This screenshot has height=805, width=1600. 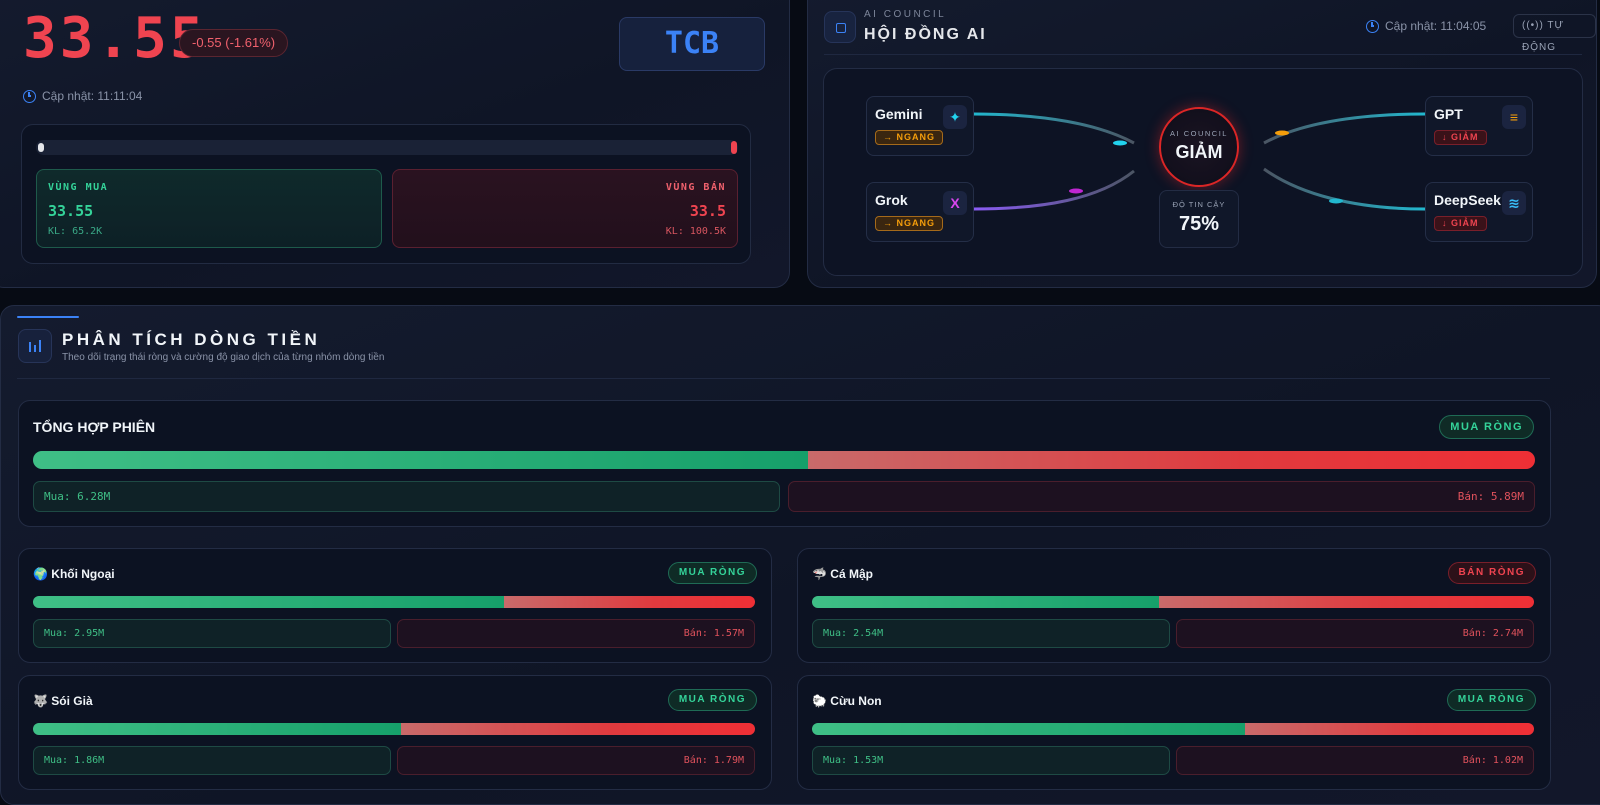 What do you see at coordinates (565, 208) in the screenshot?
I see `sell-zone: VÙNG BÁN 33.5 KL: 100.5K` at bounding box center [565, 208].